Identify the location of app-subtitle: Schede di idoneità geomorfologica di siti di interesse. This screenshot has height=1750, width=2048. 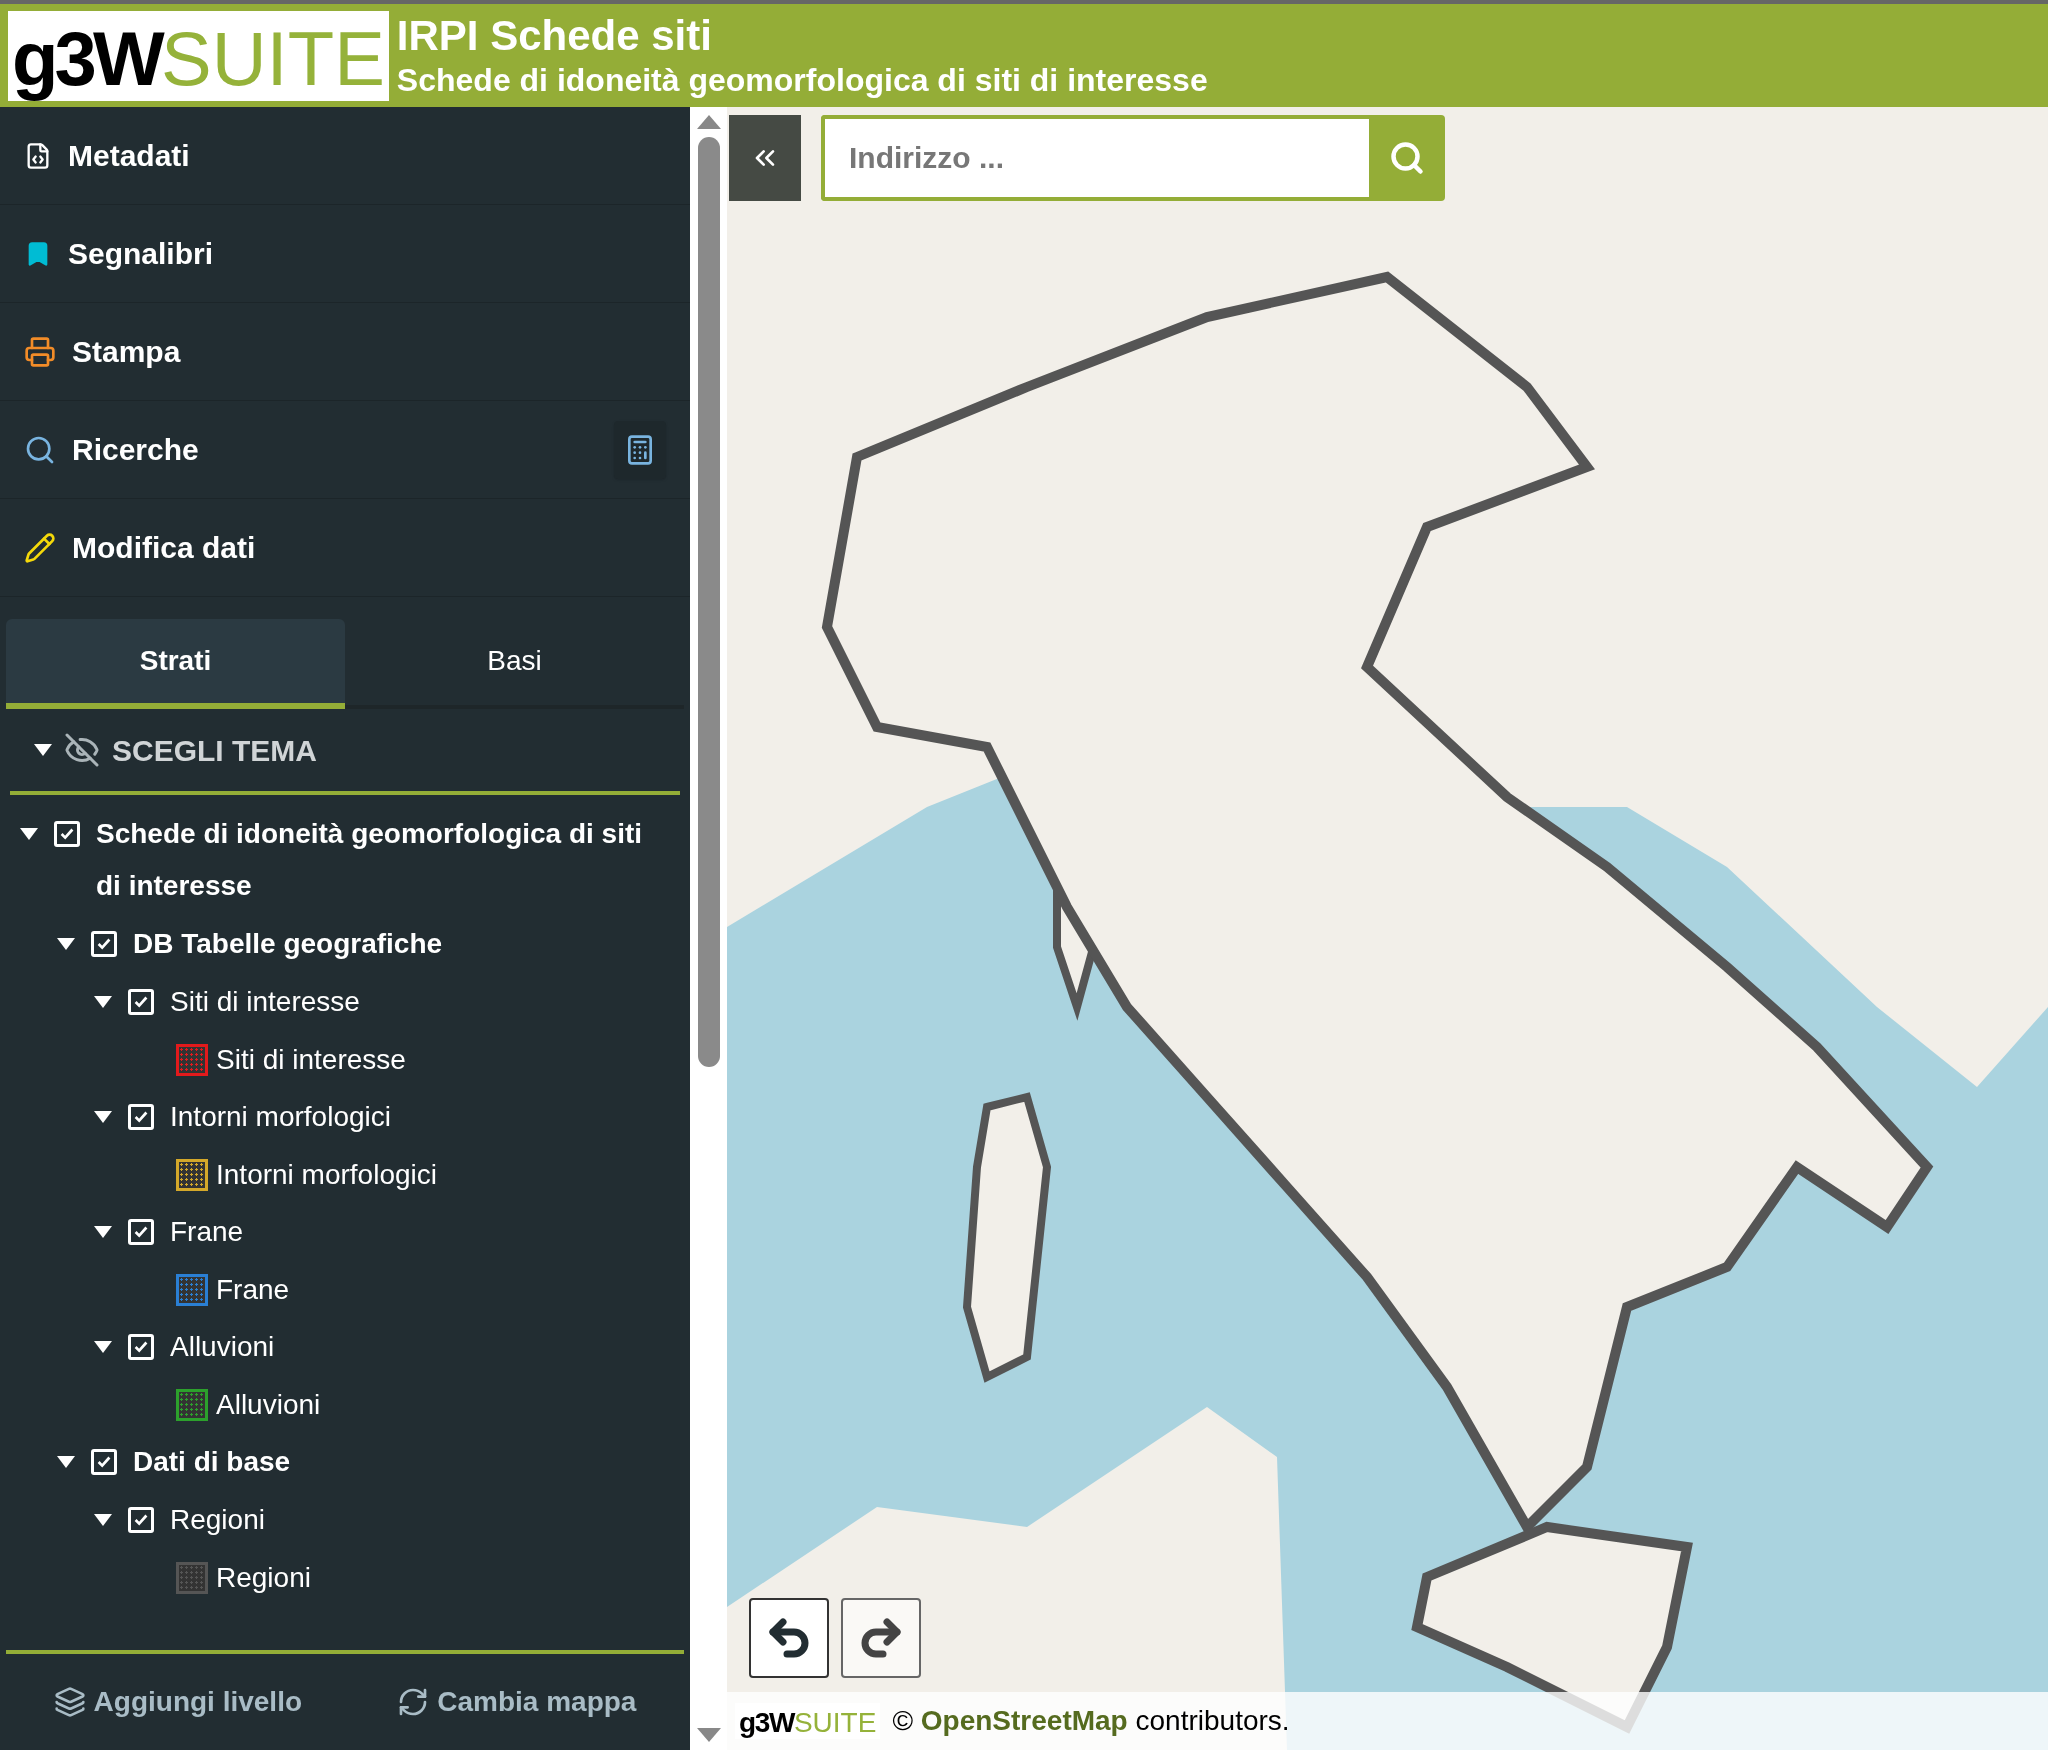
(802, 80).